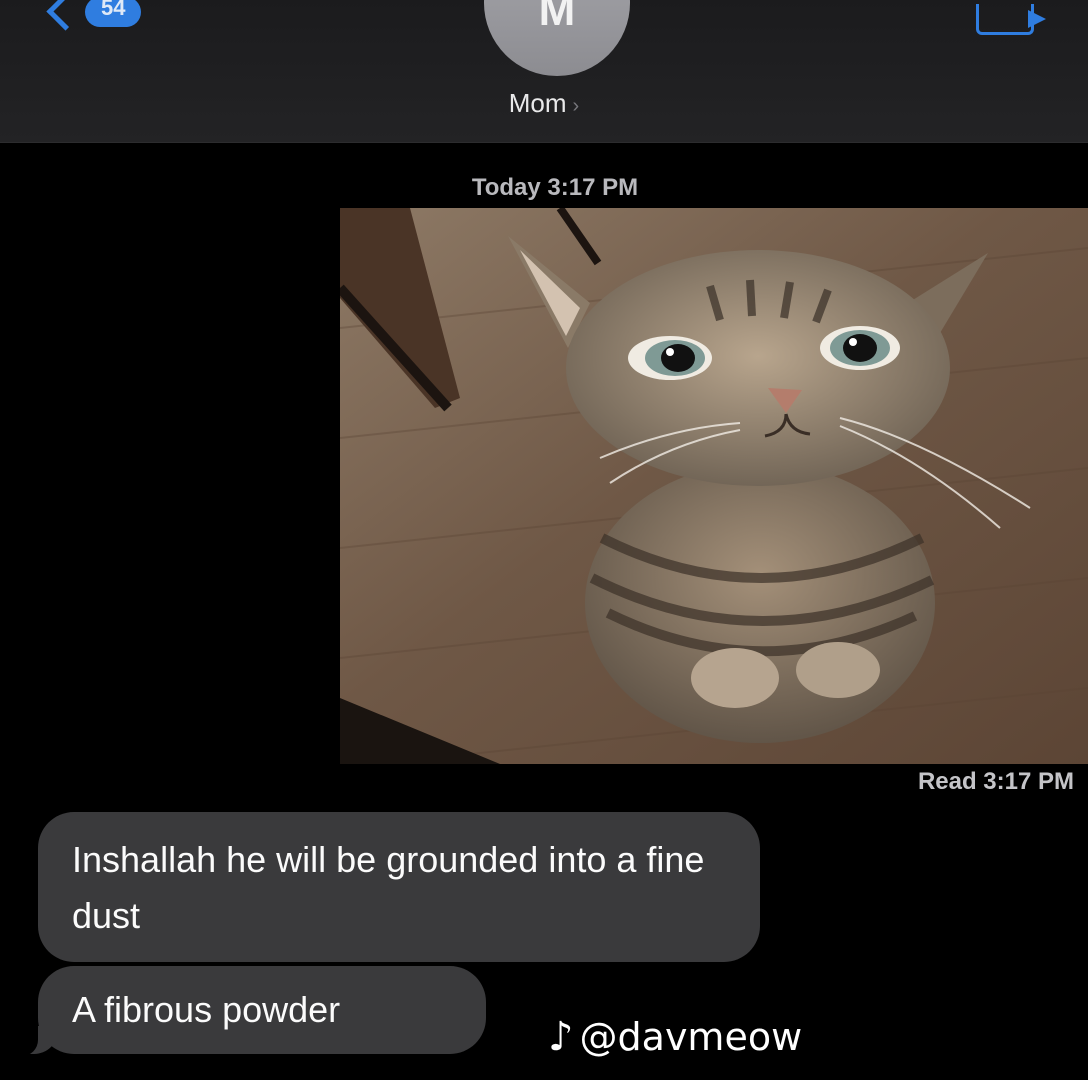  I want to click on back-button: 54, so click(91, 20).